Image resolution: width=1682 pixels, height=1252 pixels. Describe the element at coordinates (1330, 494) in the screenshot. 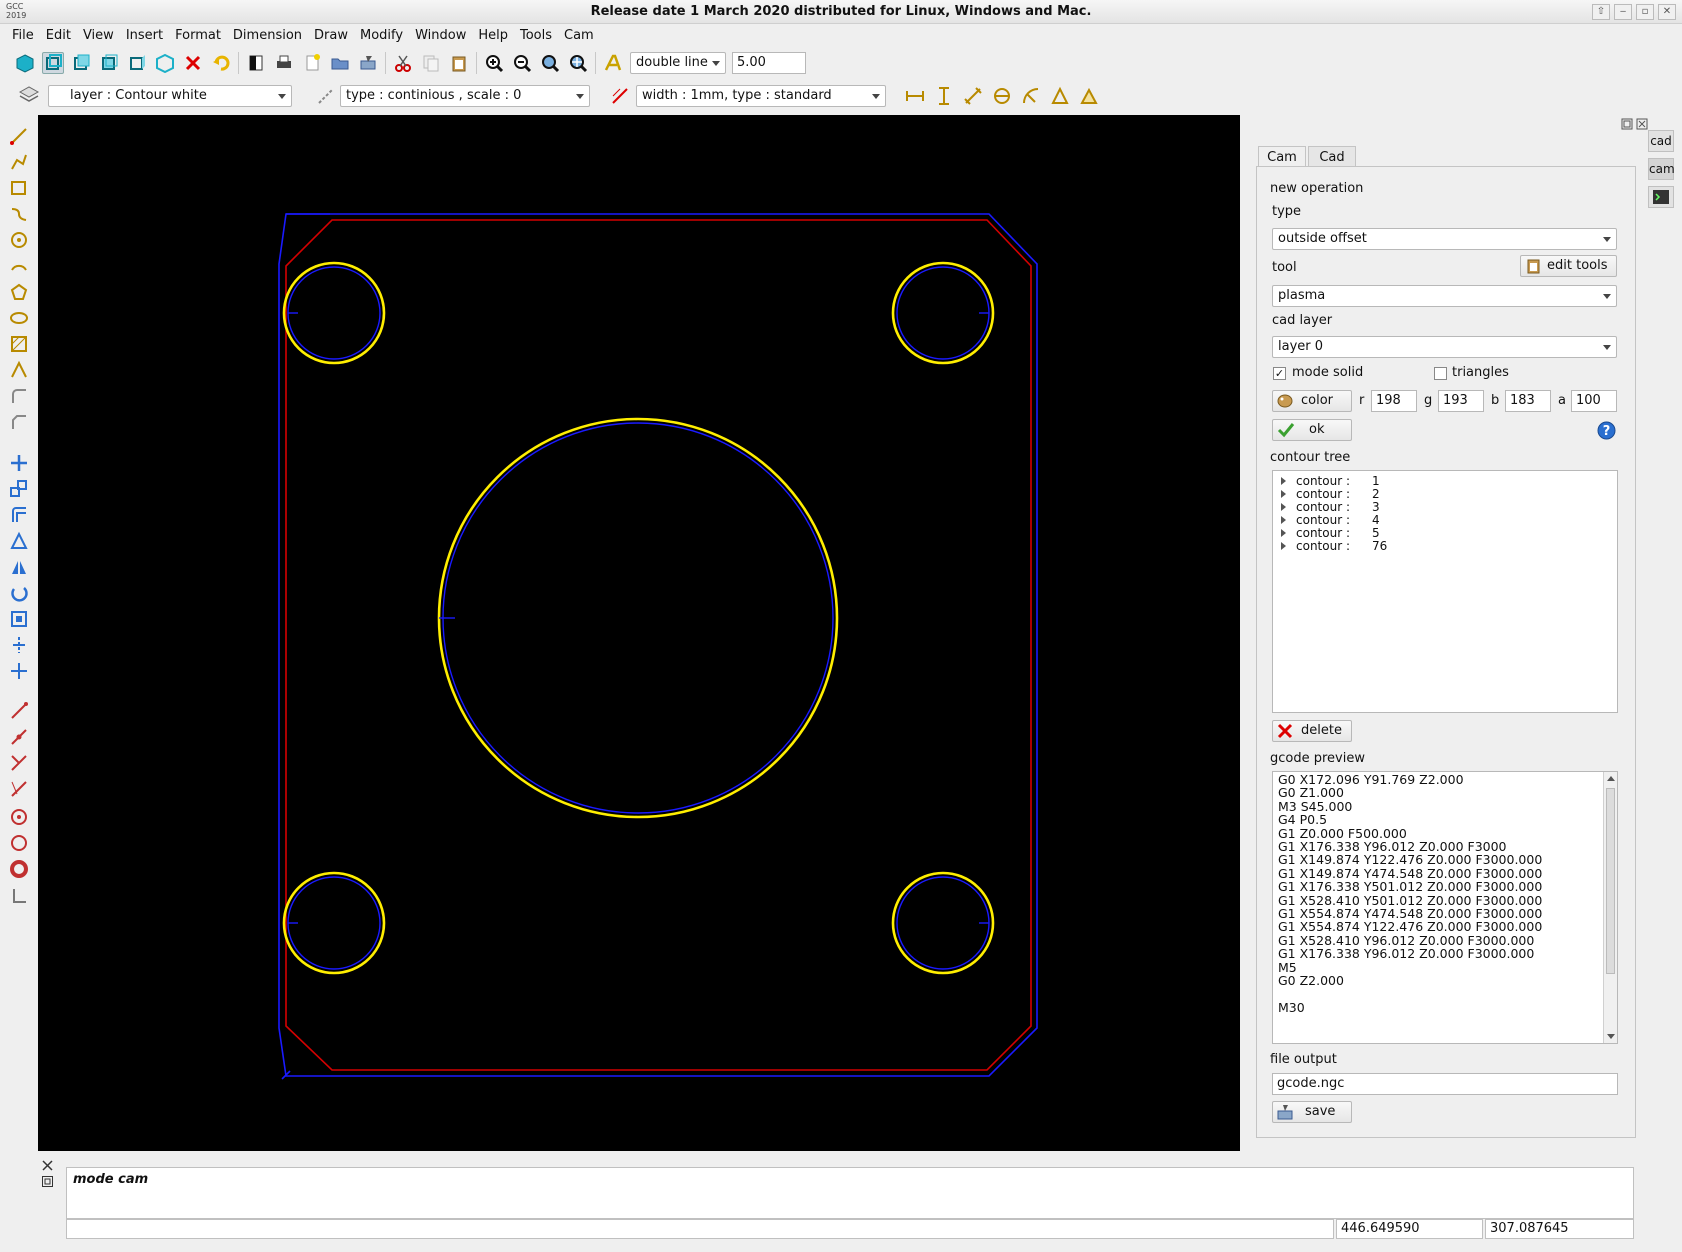

I see `contour-tree-item: contour : 2` at that location.